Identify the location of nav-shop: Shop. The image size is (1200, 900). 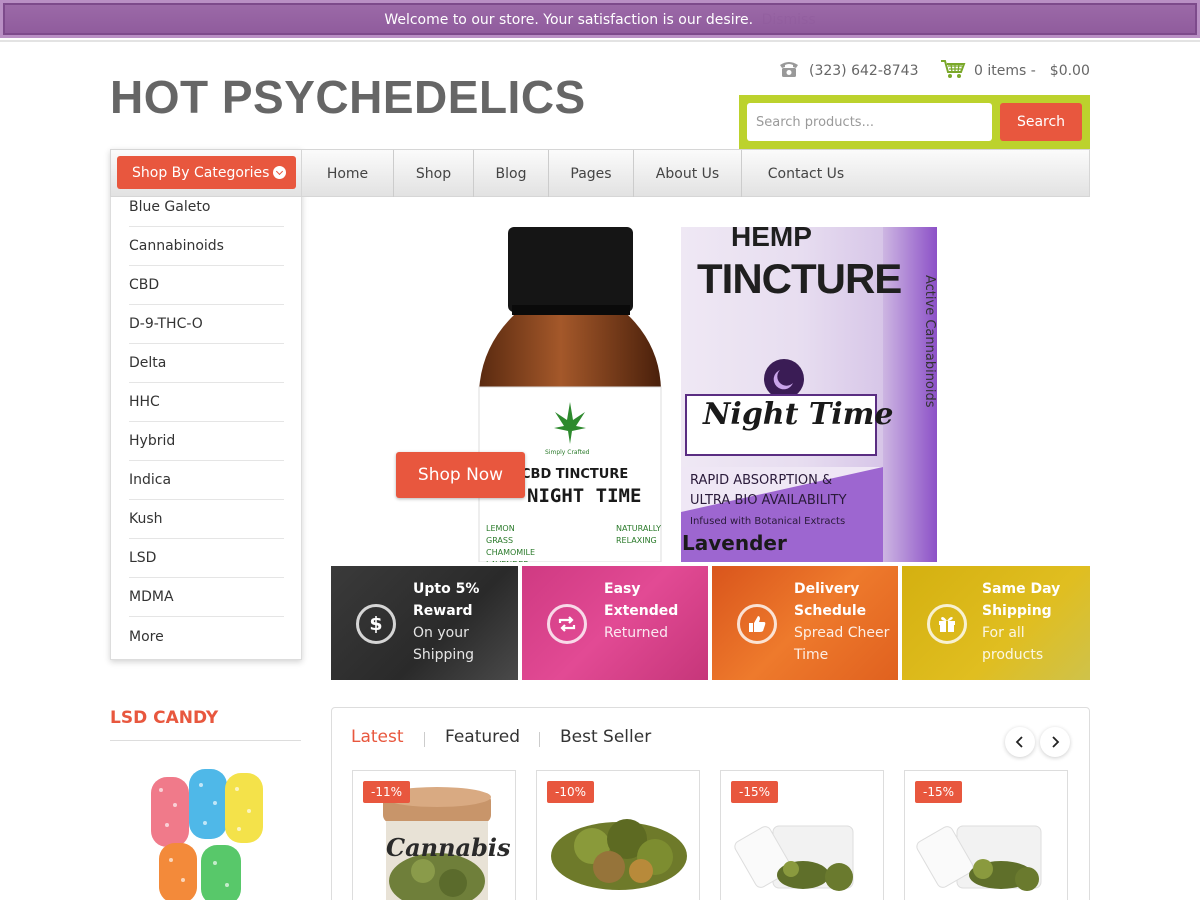
(434, 173).